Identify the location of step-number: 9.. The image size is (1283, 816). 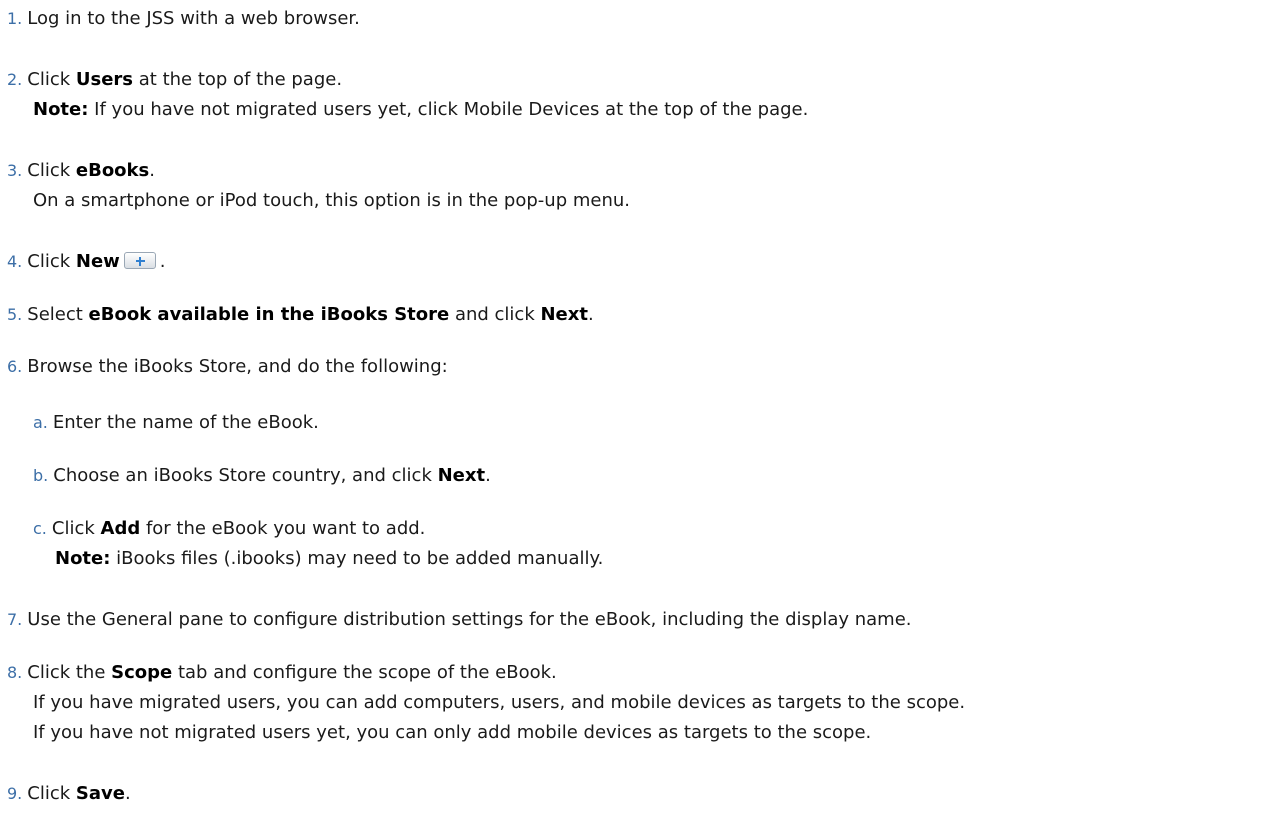
(15, 793).